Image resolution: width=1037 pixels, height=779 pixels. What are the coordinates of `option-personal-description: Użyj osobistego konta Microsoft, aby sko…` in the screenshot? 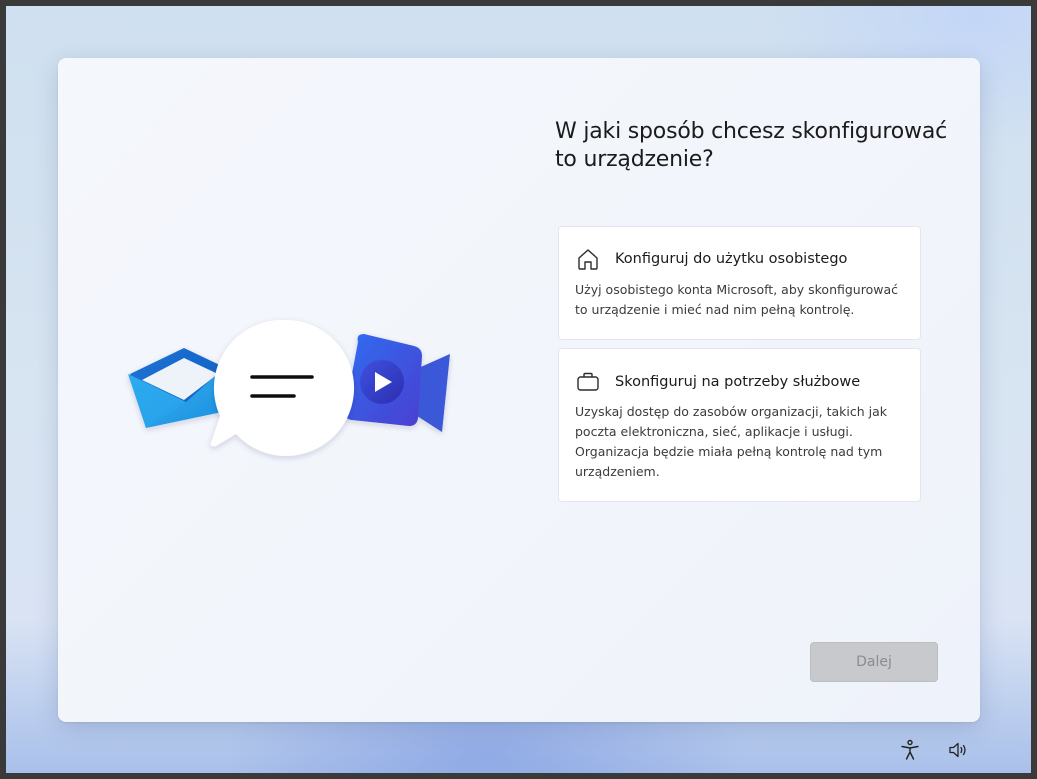 It's located at (736, 299).